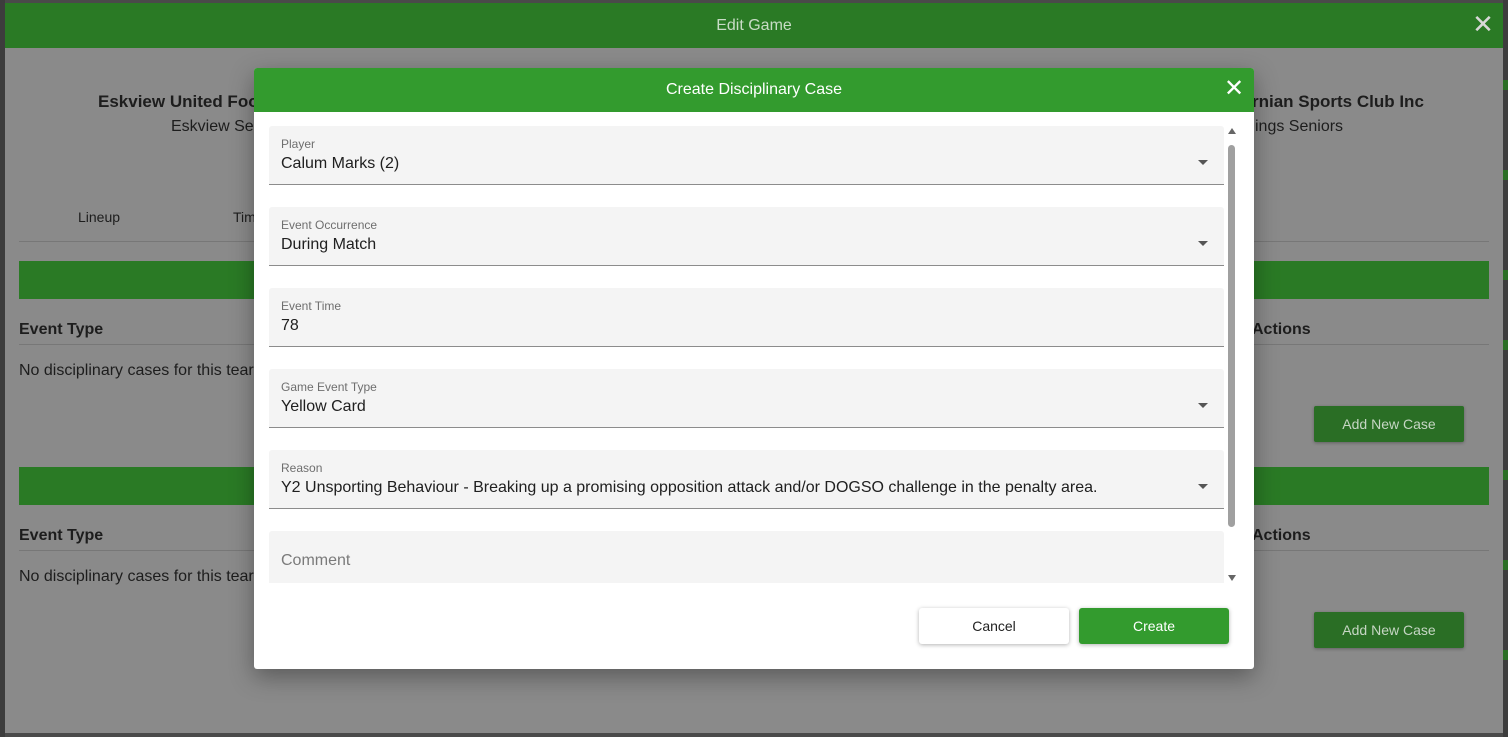  What do you see at coordinates (290, 325) in the screenshot?
I see `event-time-value: 78` at bounding box center [290, 325].